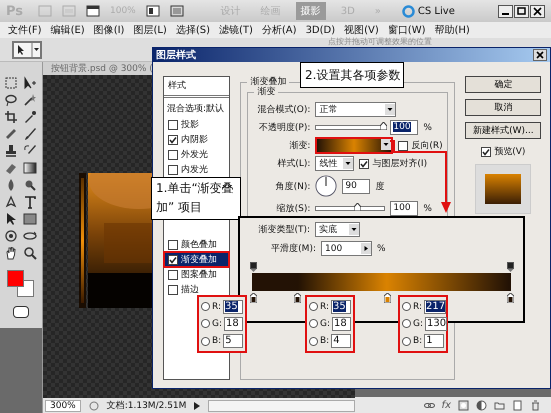  What do you see at coordinates (334, 163) in the screenshot?
I see `style-dropdown: 线性` at bounding box center [334, 163].